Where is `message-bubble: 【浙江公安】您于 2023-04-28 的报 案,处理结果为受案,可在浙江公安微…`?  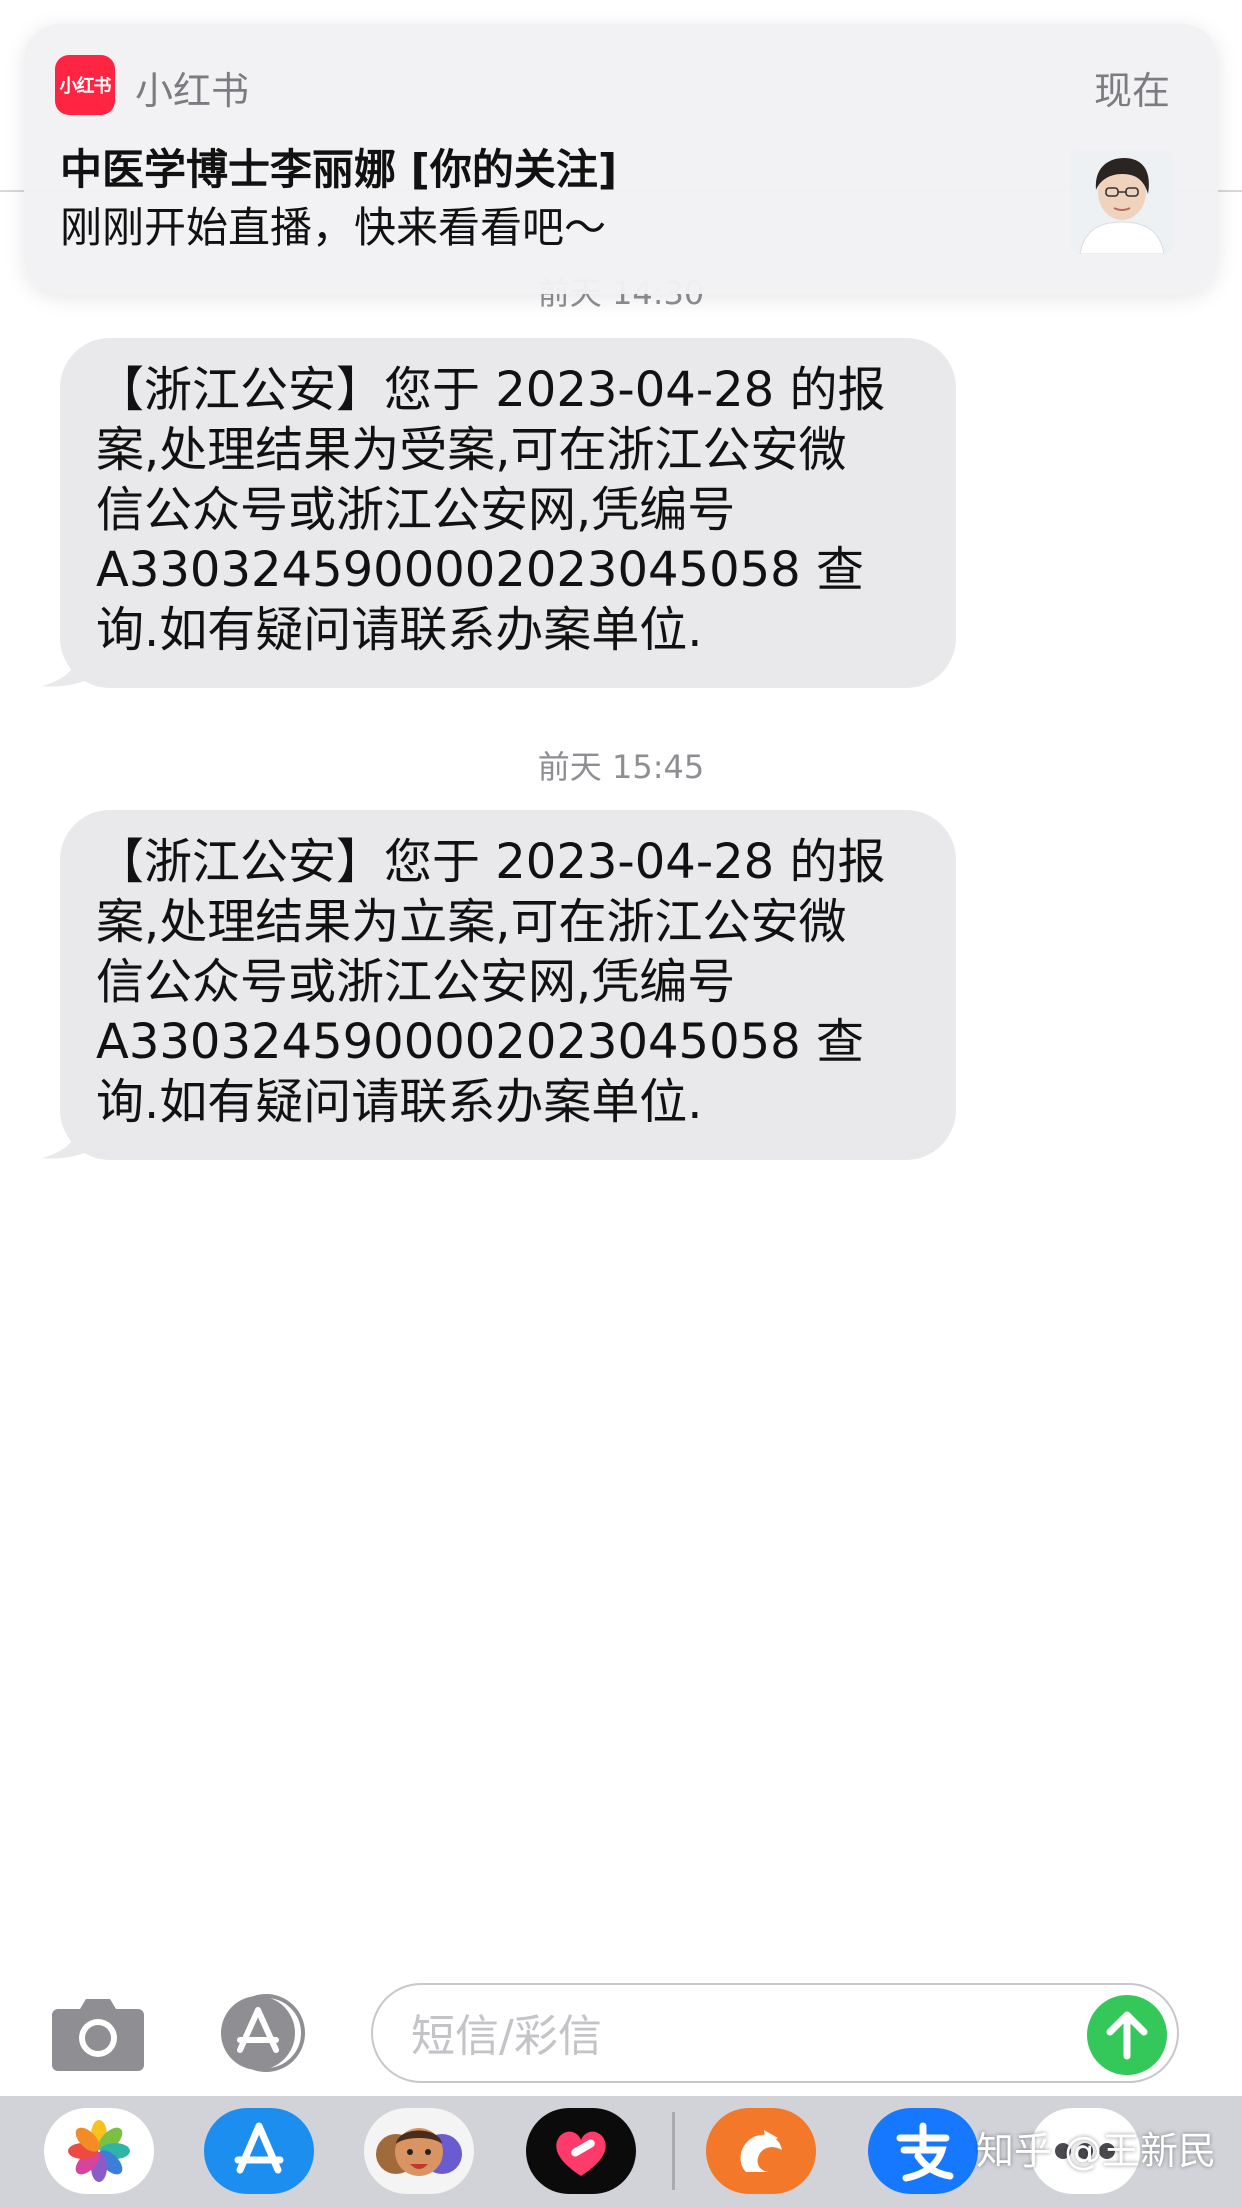
message-bubble: 【浙江公安】您于 2023-04-28 的报 案,处理结果为受案,可在浙江公安微… is located at coordinates (508, 513).